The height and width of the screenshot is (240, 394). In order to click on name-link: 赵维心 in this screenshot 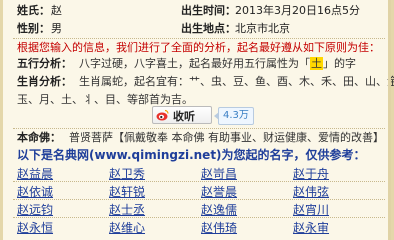, I will do `click(127, 227)`.